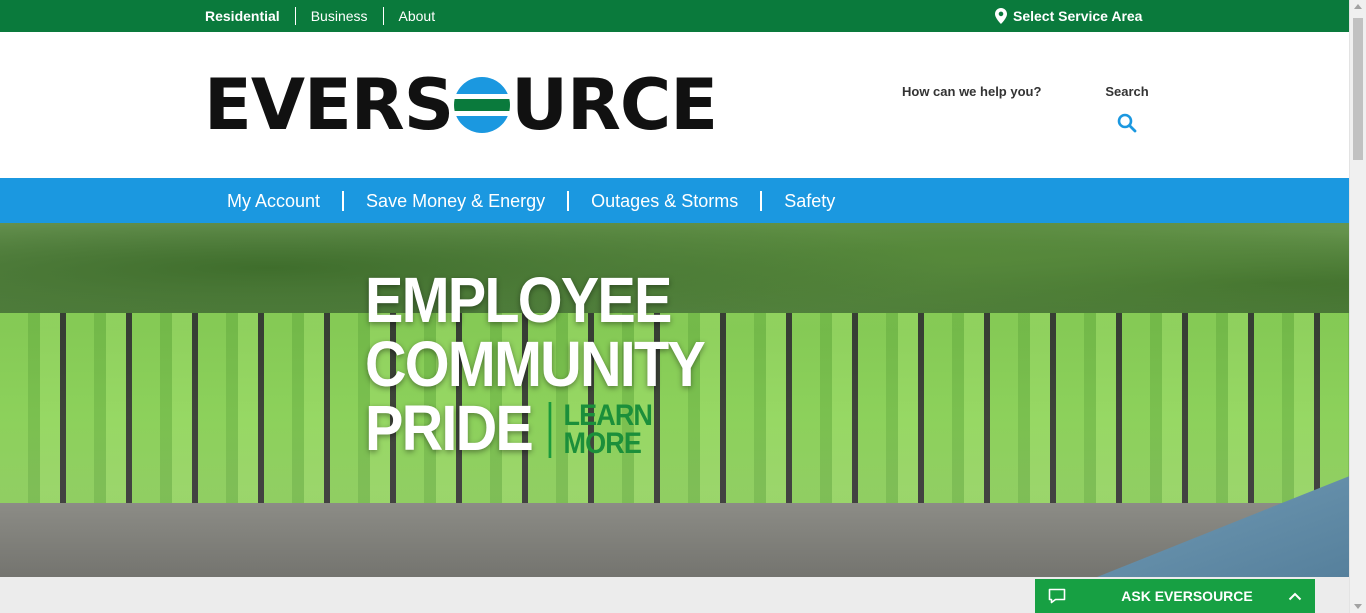  I want to click on search-button: Search, so click(1127, 108).